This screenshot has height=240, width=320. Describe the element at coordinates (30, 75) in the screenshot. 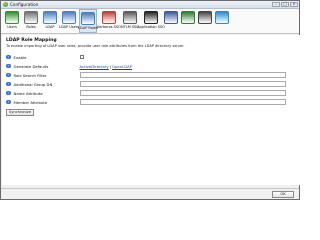

I see `role-search-filter-label: Role Search Filter` at that location.